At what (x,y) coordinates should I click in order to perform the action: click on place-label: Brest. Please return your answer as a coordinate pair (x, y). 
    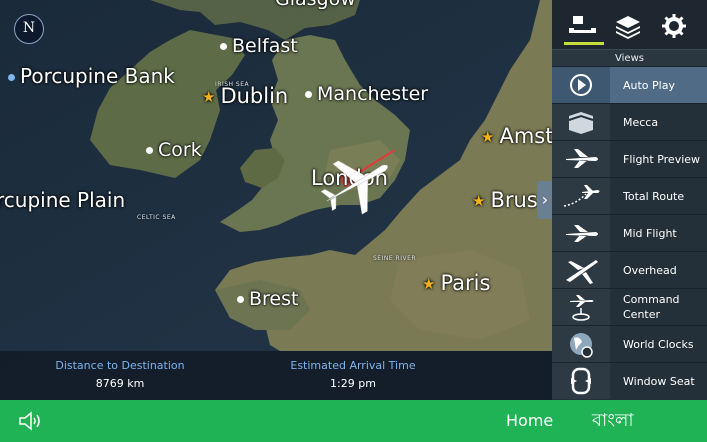
    Looking at the image, I should click on (274, 299).